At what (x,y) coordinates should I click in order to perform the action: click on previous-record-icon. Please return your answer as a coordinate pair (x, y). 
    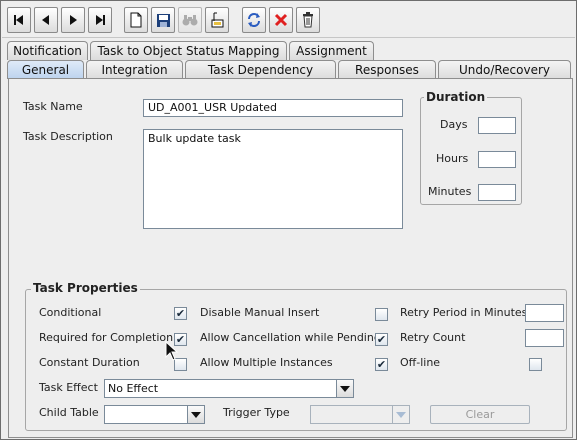
    Looking at the image, I should click on (45, 20).